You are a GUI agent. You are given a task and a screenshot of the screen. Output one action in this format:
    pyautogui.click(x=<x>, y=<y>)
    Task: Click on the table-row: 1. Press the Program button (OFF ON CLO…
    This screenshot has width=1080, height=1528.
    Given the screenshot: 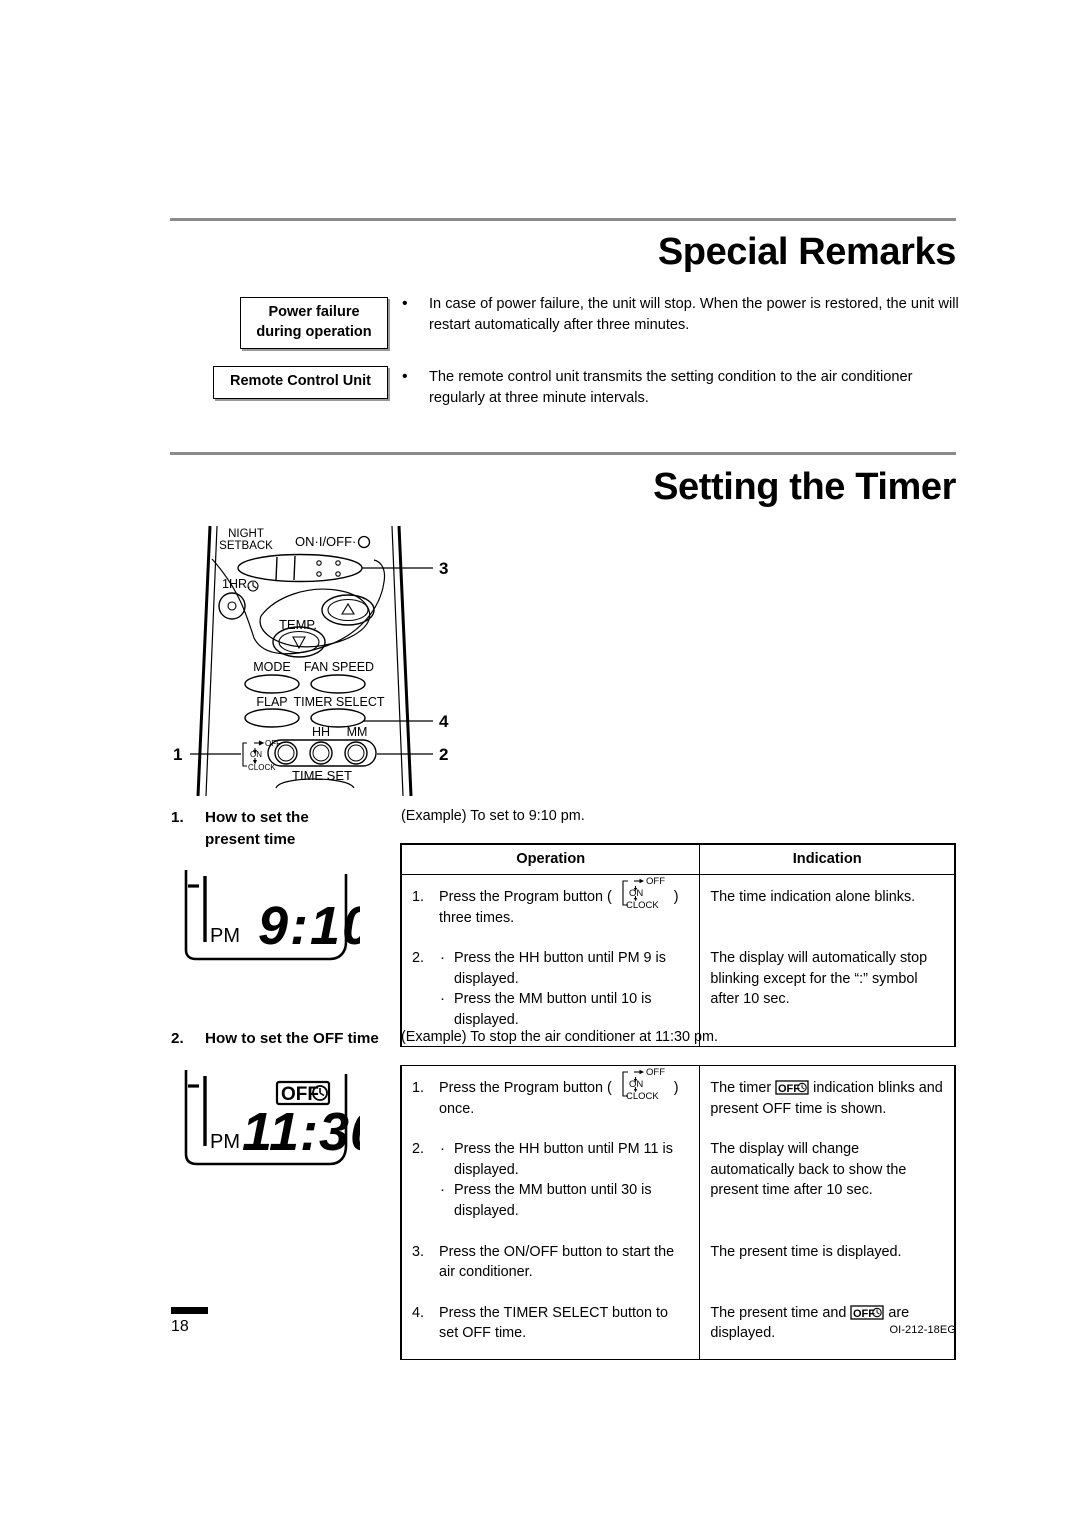 What is the action you would take?
    pyautogui.click(x=677, y=1098)
    